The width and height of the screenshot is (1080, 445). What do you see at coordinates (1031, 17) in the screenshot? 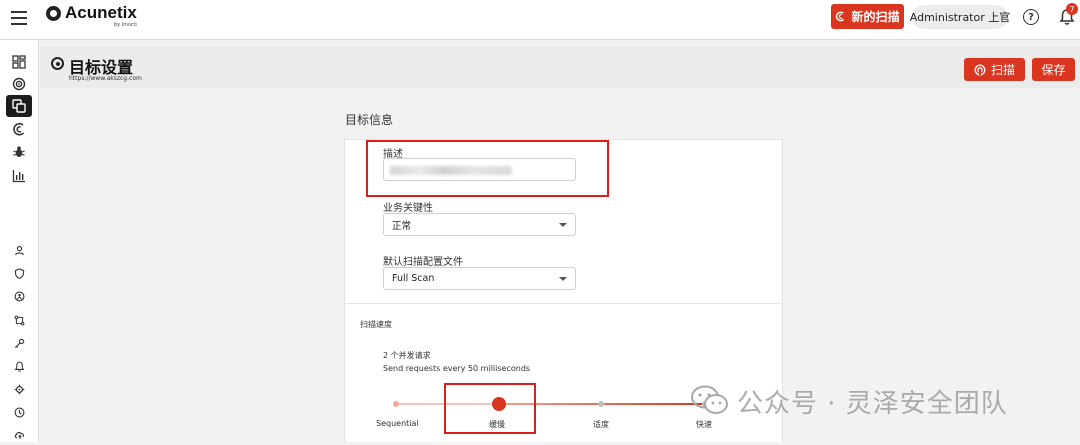
I see `help-icon: ?` at bounding box center [1031, 17].